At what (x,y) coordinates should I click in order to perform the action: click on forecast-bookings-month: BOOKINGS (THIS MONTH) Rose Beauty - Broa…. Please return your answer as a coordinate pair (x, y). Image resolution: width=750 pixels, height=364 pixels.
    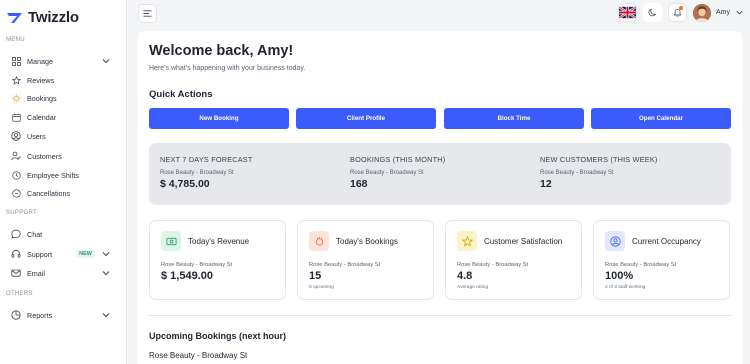
    Looking at the image, I should click on (397, 172).